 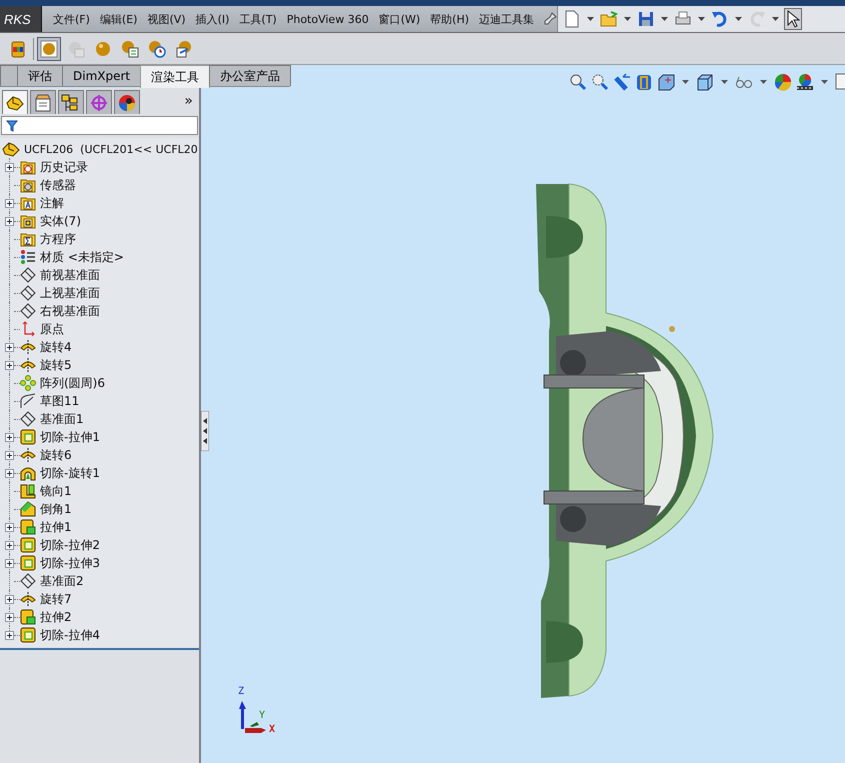 What do you see at coordinates (578, 81) in the screenshot?
I see `zoom-fit-icon` at bounding box center [578, 81].